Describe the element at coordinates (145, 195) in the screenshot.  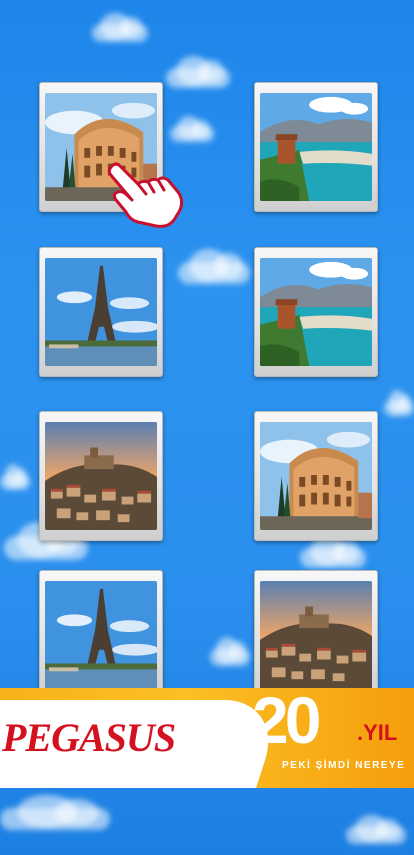
I see `pointing-hand-icon` at that location.